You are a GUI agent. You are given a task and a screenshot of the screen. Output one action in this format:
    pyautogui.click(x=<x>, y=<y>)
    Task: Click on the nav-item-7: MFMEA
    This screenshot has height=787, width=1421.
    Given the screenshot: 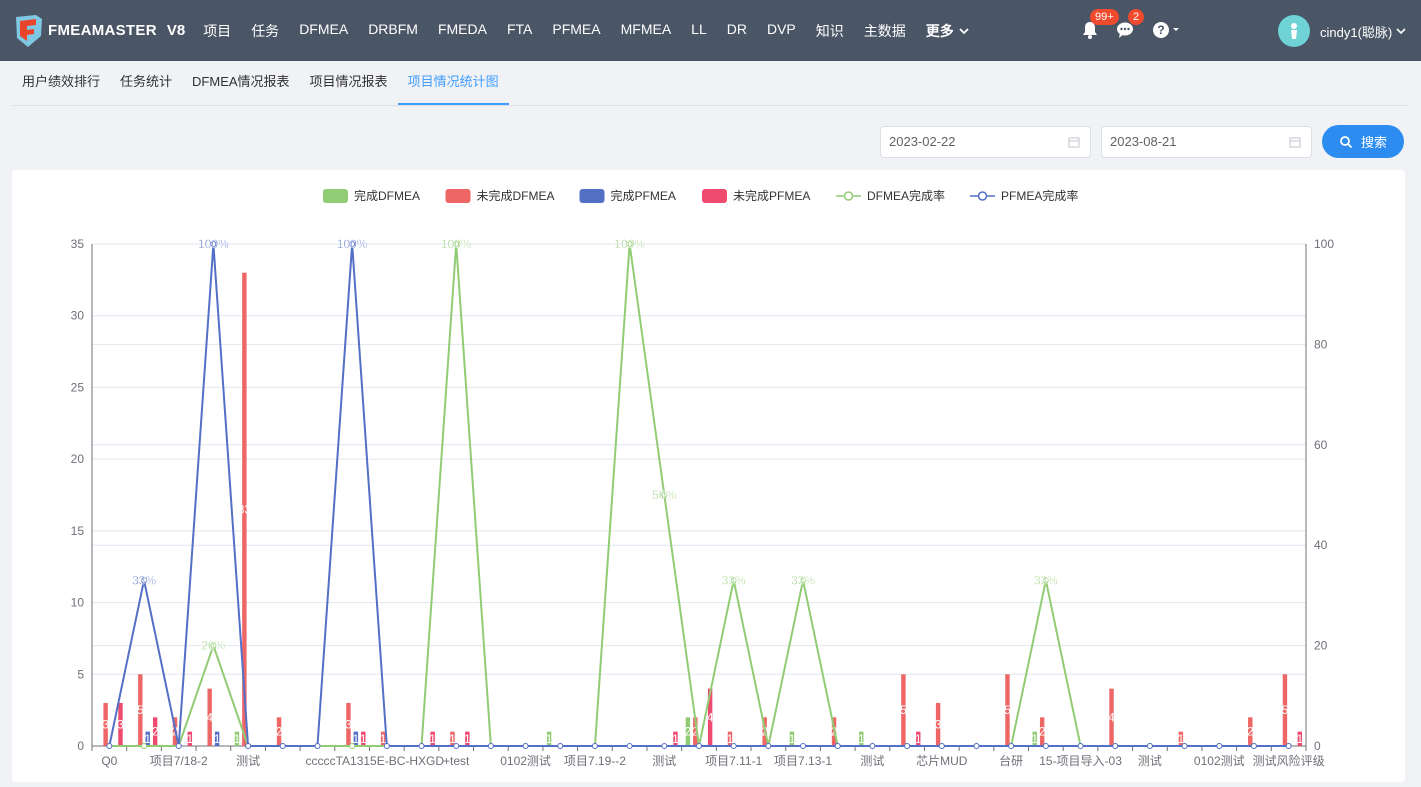 What is the action you would take?
    pyautogui.click(x=646, y=31)
    